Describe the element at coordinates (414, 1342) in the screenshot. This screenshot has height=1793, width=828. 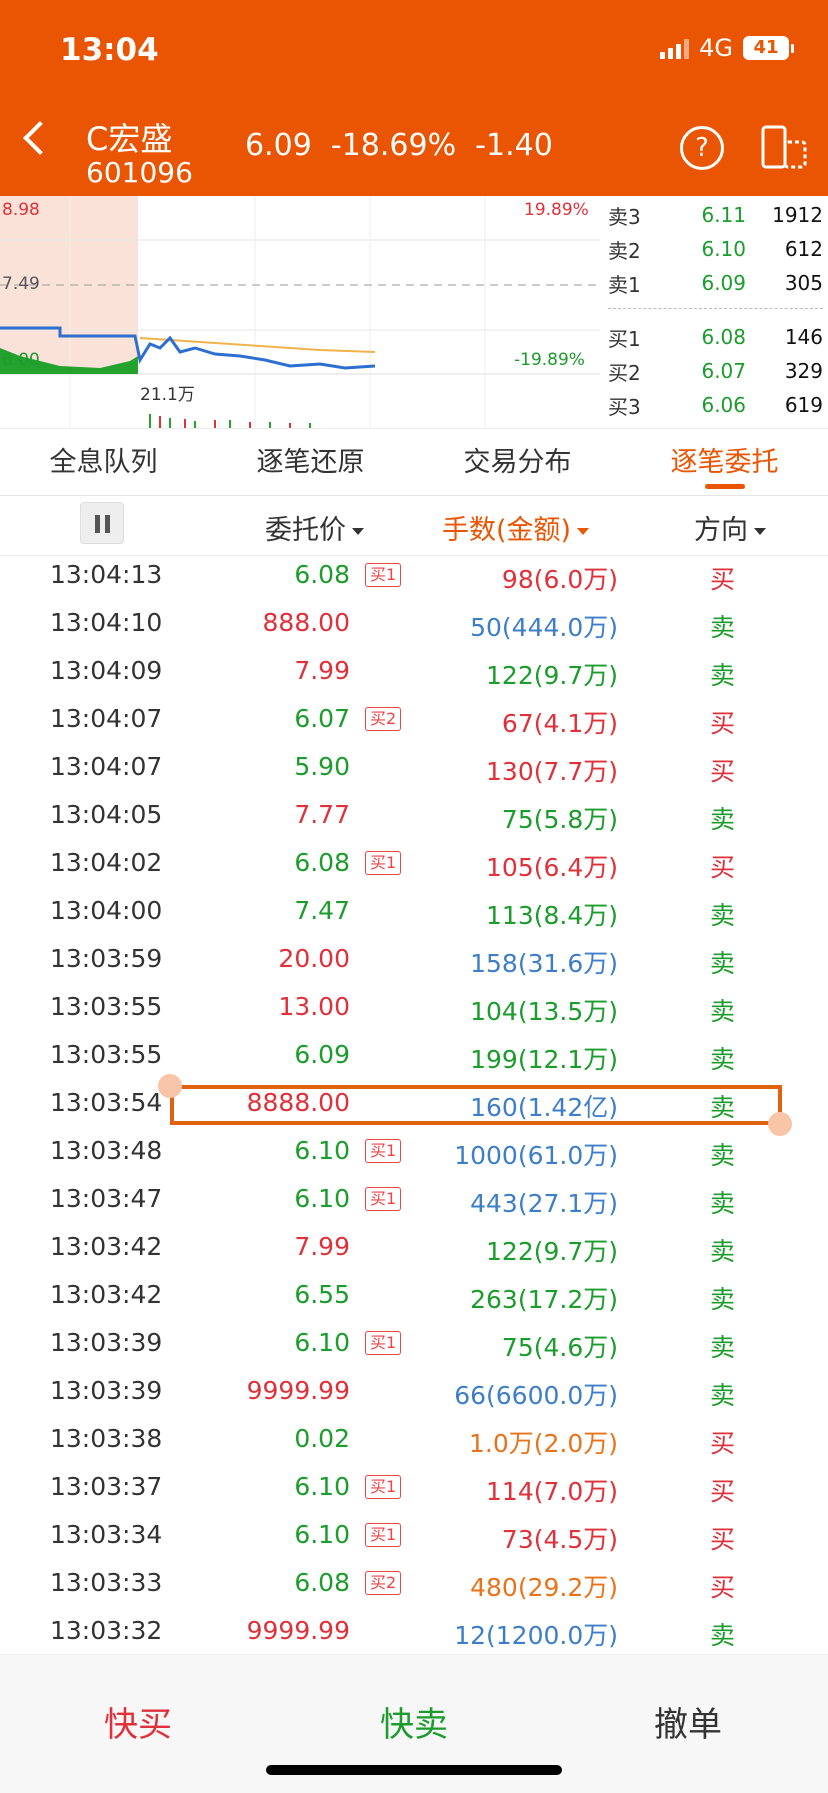
I see `table-row: 13:03:39 6.10 买1 75(4.6万) 卖` at that location.